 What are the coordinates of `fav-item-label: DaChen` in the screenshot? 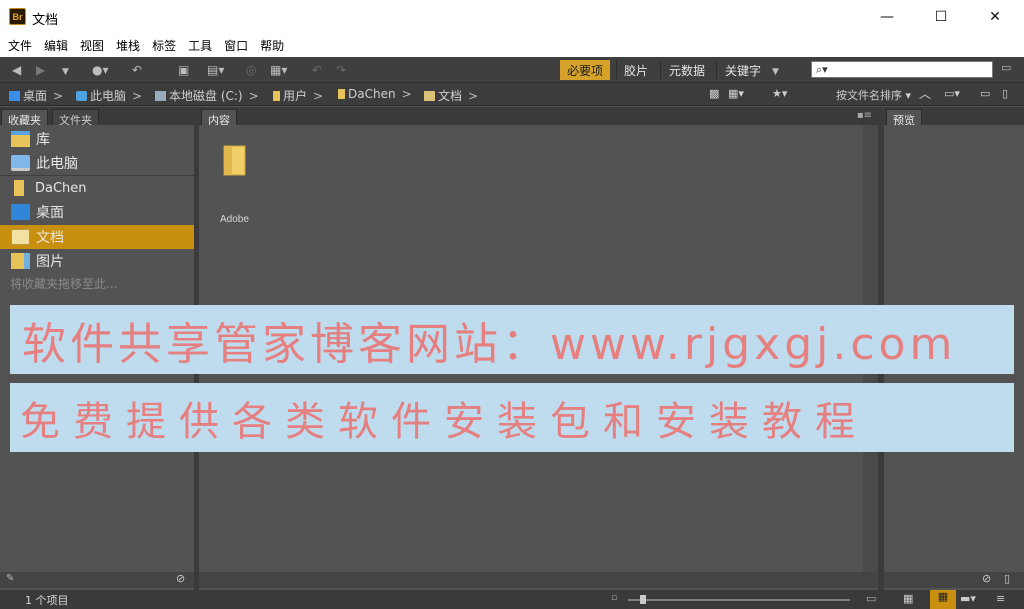 It's located at (61, 188).